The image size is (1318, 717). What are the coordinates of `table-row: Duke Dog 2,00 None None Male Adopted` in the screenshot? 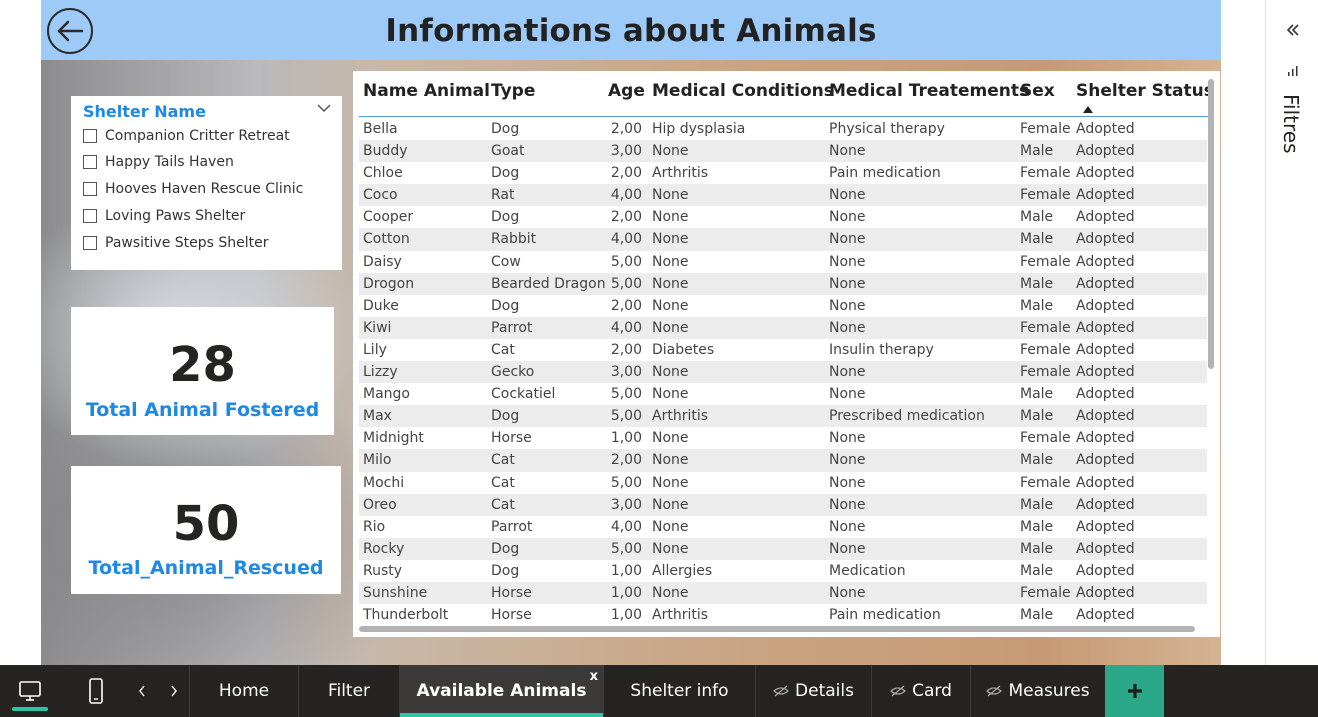 It's located at (783, 306).